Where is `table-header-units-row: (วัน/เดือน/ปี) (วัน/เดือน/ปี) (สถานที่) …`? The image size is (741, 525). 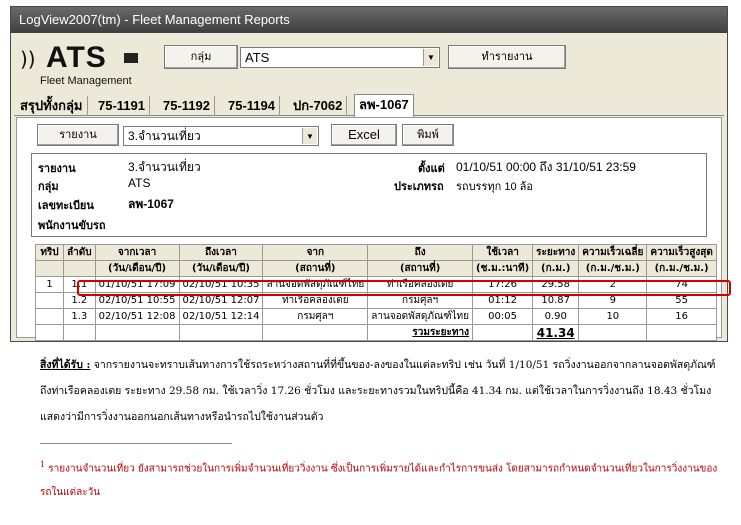
table-header-units-row: (วัน/เดือน/ปี) (วัน/เดือน/ปี) (สถานที่) … is located at coordinates (376, 268).